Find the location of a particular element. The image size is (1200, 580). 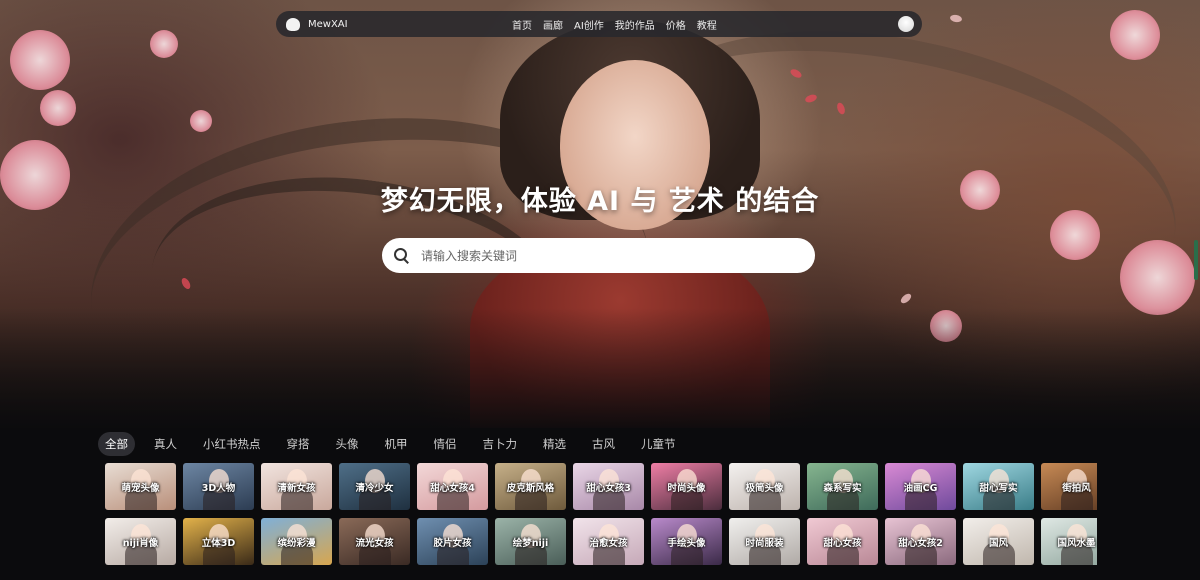

style-card: 胶片女孩 is located at coordinates (452, 541).